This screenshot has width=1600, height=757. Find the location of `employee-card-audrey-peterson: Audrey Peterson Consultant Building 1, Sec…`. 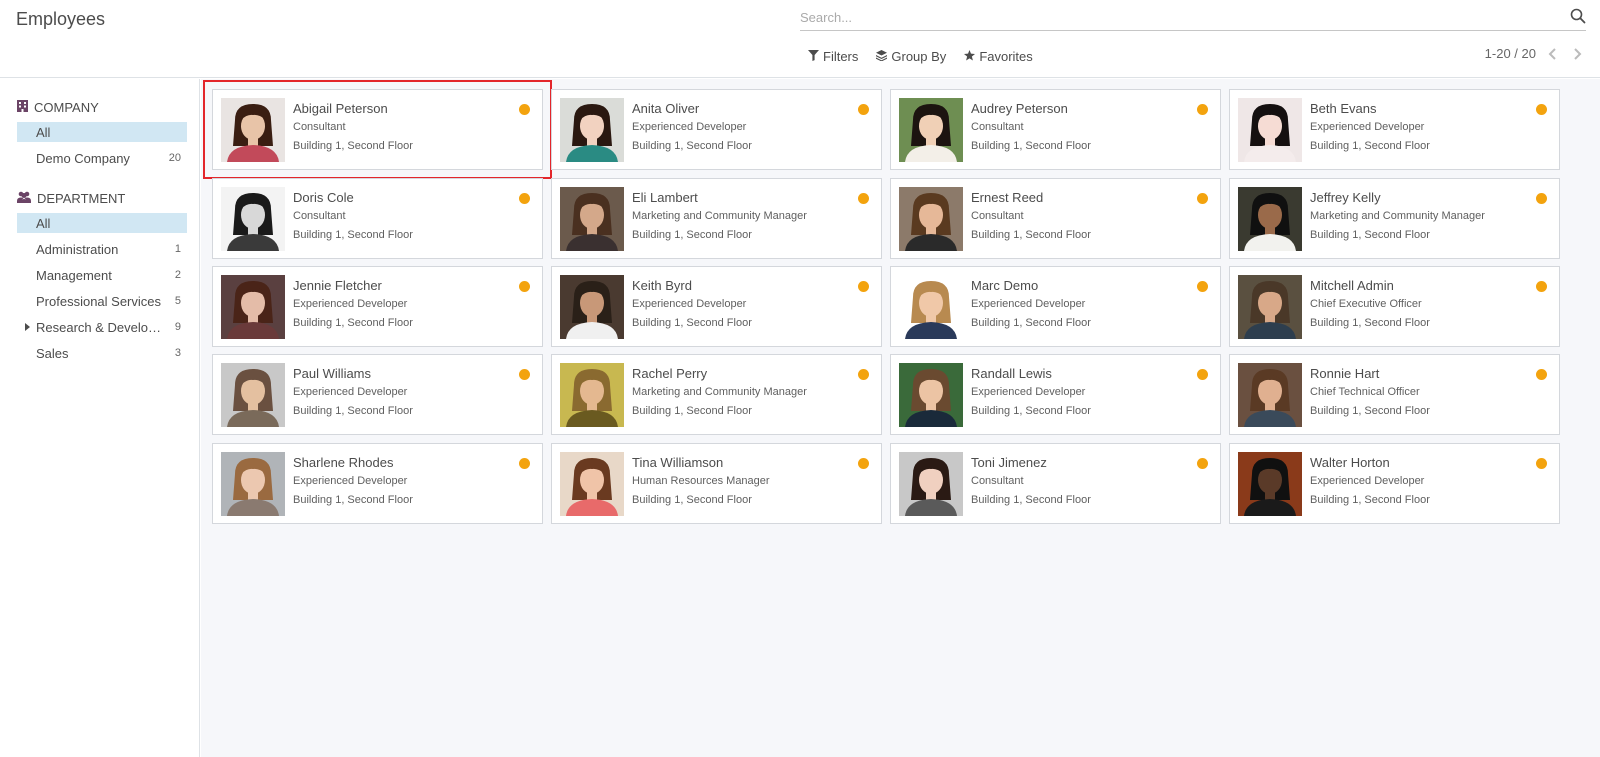

employee-card-audrey-peterson: Audrey Peterson Consultant Building 1, Sec… is located at coordinates (1055, 129).